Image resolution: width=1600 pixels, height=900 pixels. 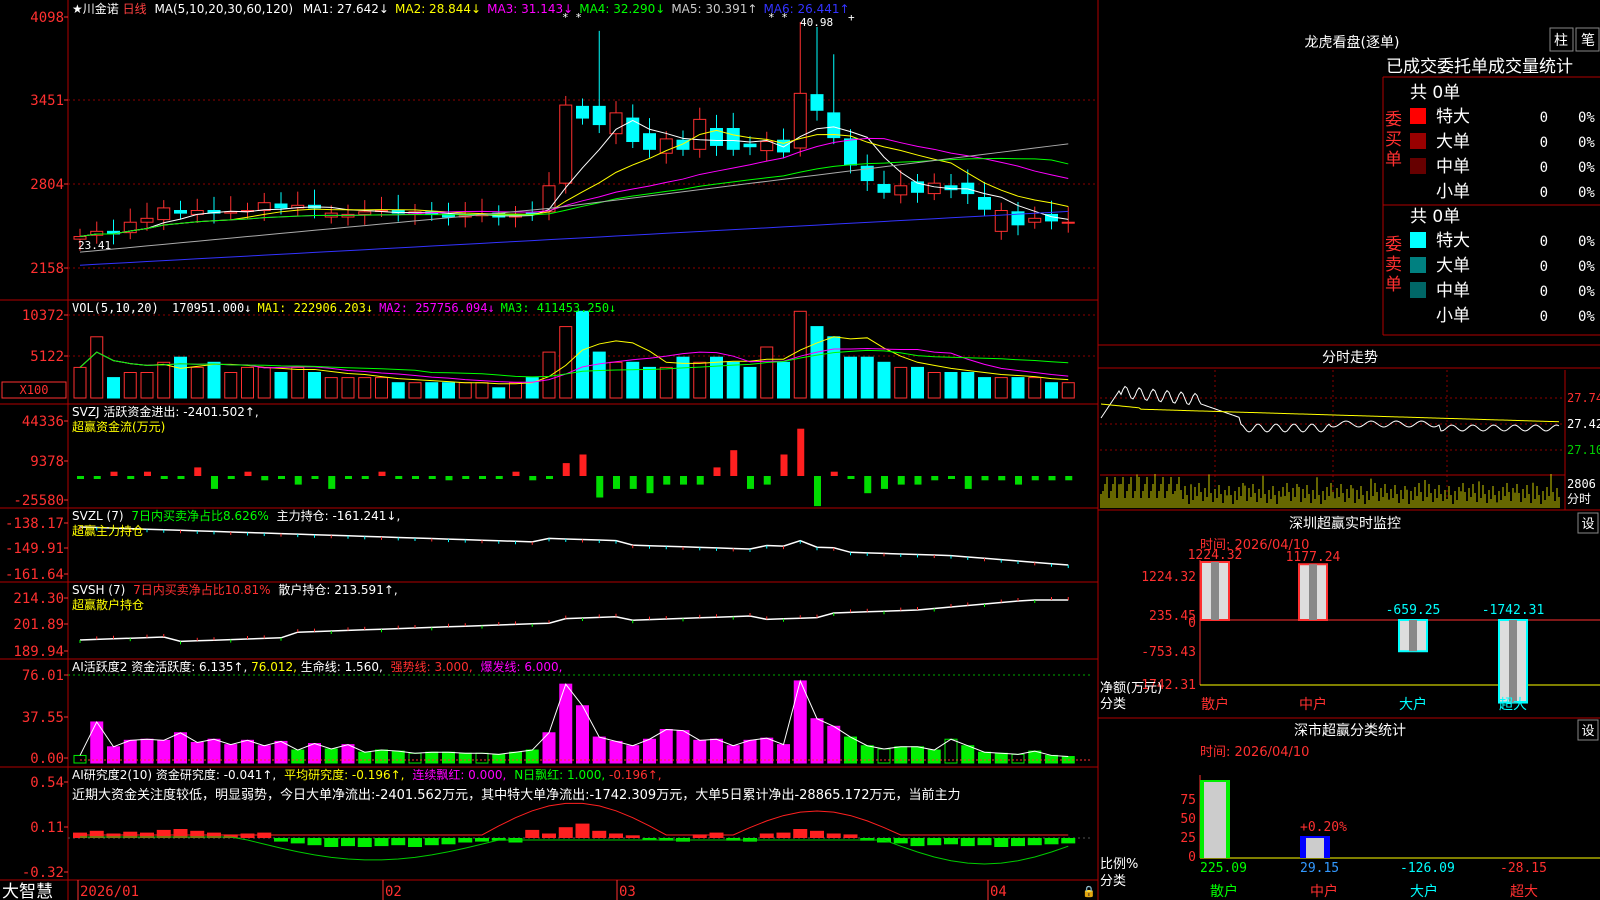 What do you see at coordinates (1188, 819) in the screenshot?
I see `classify-y-tick: 50` at bounding box center [1188, 819].